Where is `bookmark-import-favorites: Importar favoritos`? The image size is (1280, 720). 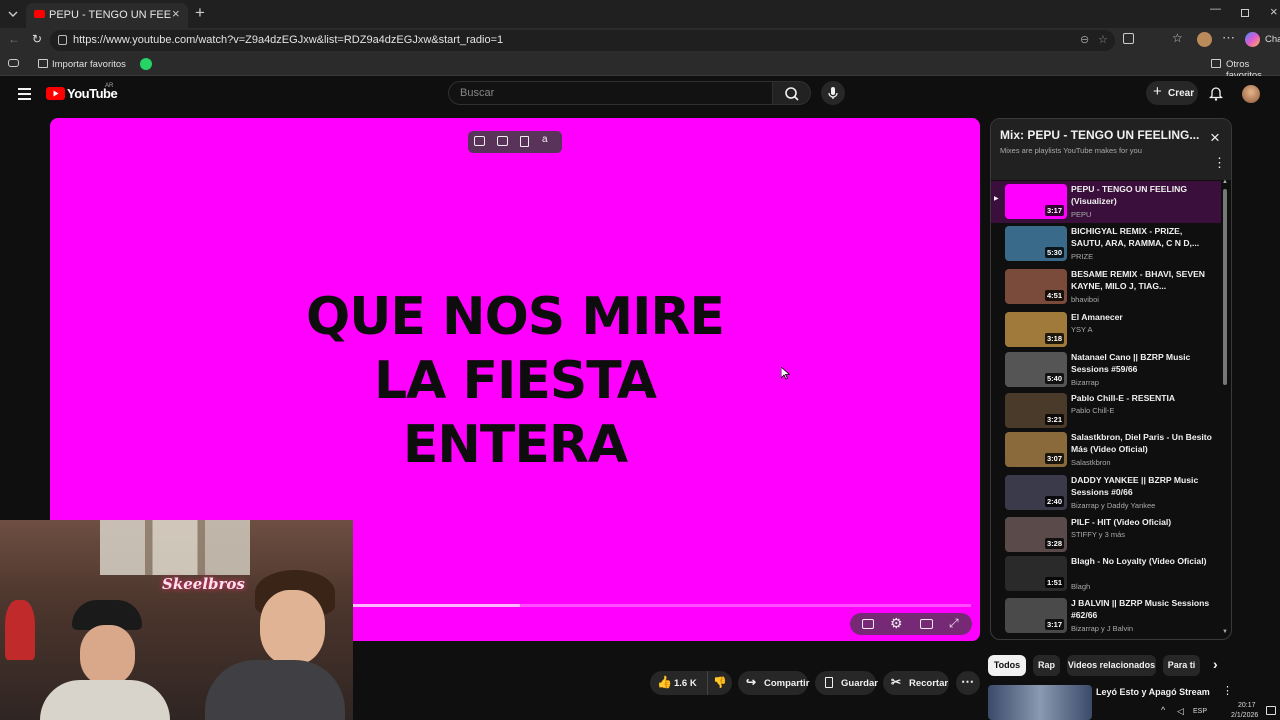
bookmark-import-favorites: Importar favoritos is located at coordinates (89, 64).